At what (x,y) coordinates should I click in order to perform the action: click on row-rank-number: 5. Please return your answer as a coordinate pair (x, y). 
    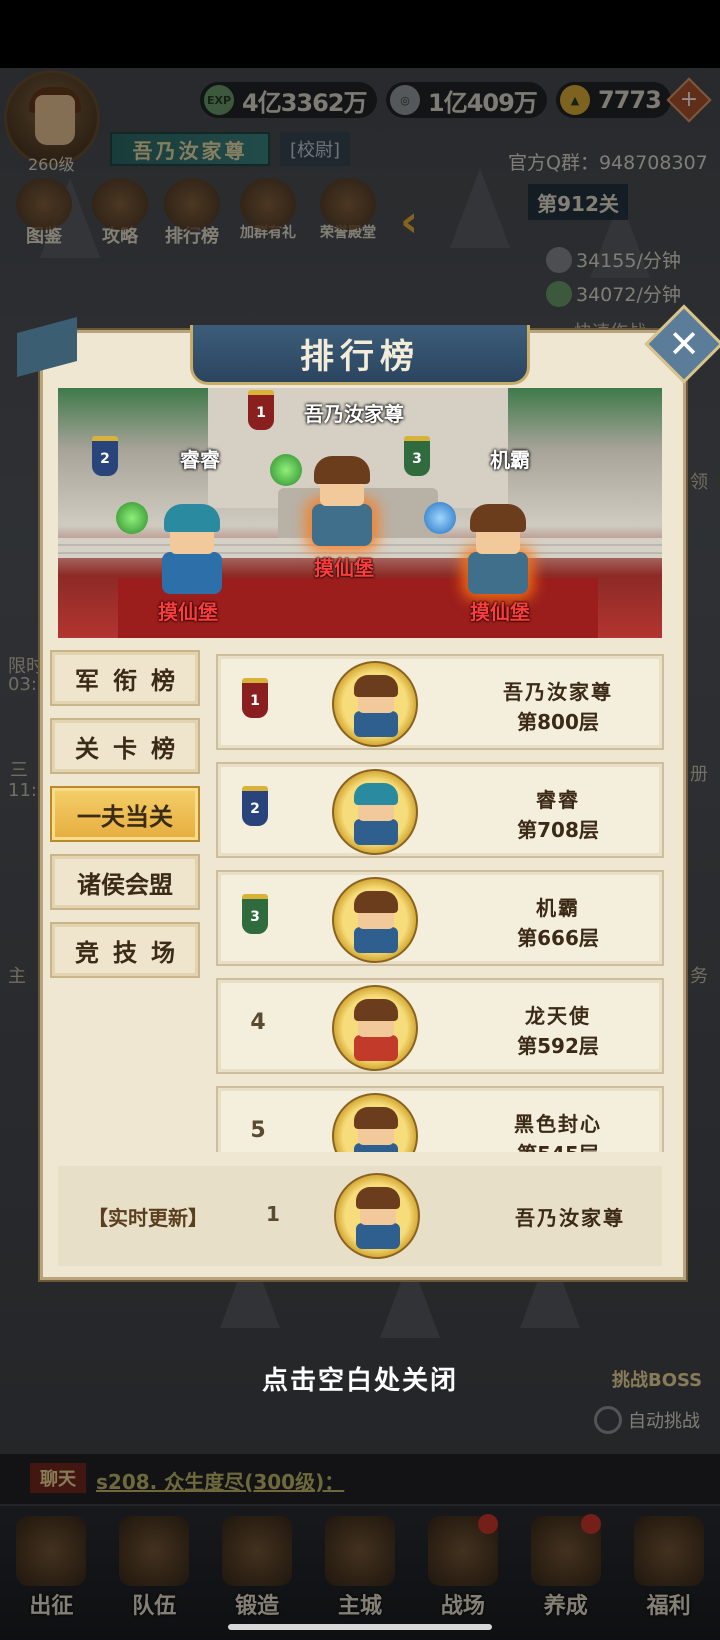
    Looking at the image, I should click on (258, 1130).